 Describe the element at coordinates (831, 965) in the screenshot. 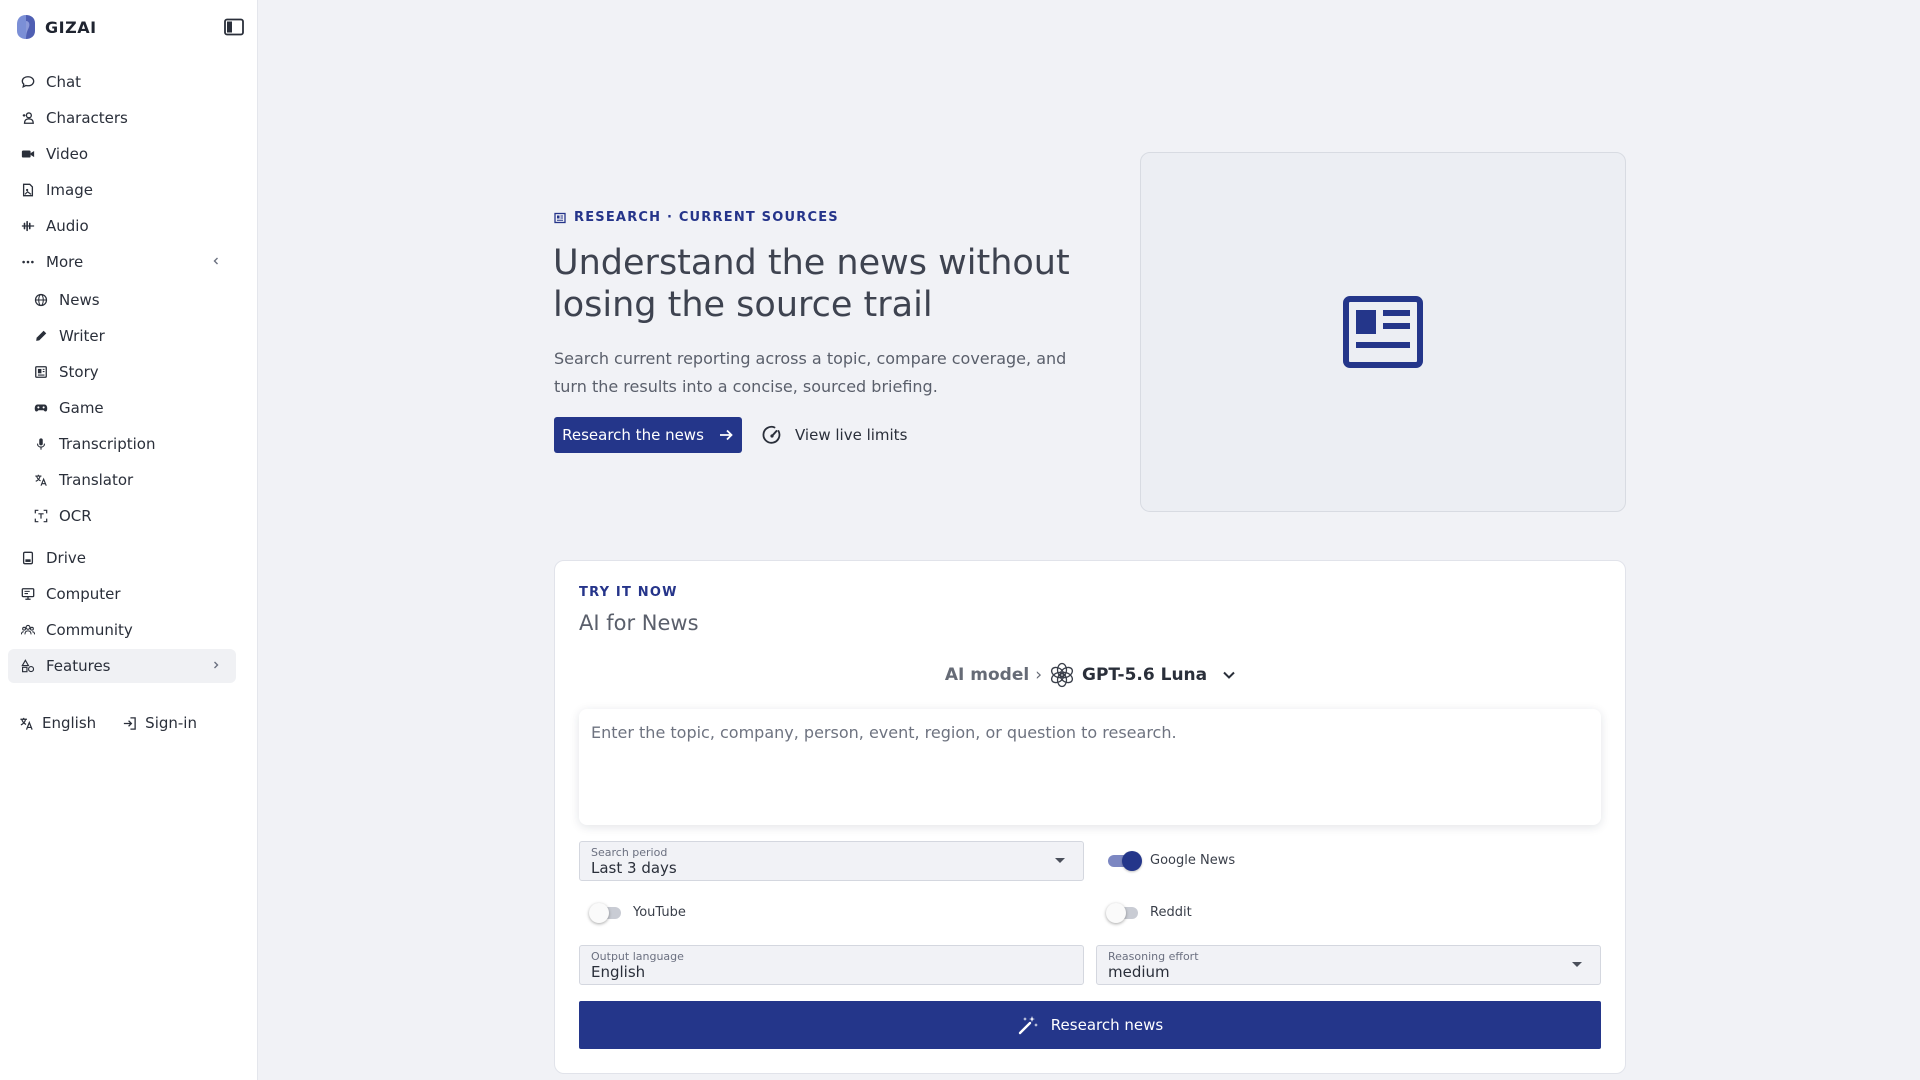

I see `output-language-field: Output language English` at that location.